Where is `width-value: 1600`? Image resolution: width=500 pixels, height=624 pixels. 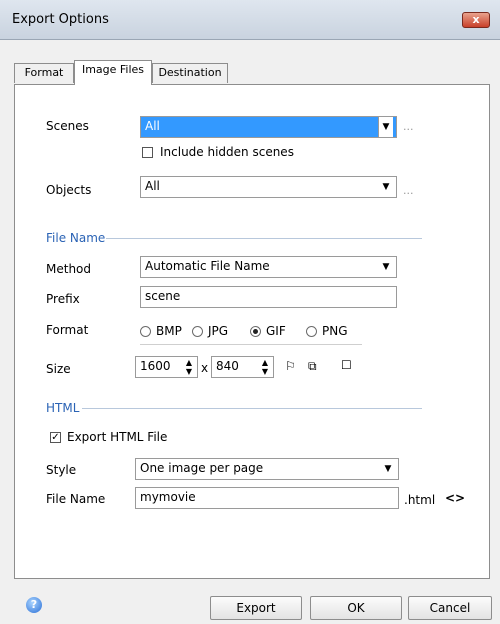 width-value: 1600 is located at coordinates (155, 366).